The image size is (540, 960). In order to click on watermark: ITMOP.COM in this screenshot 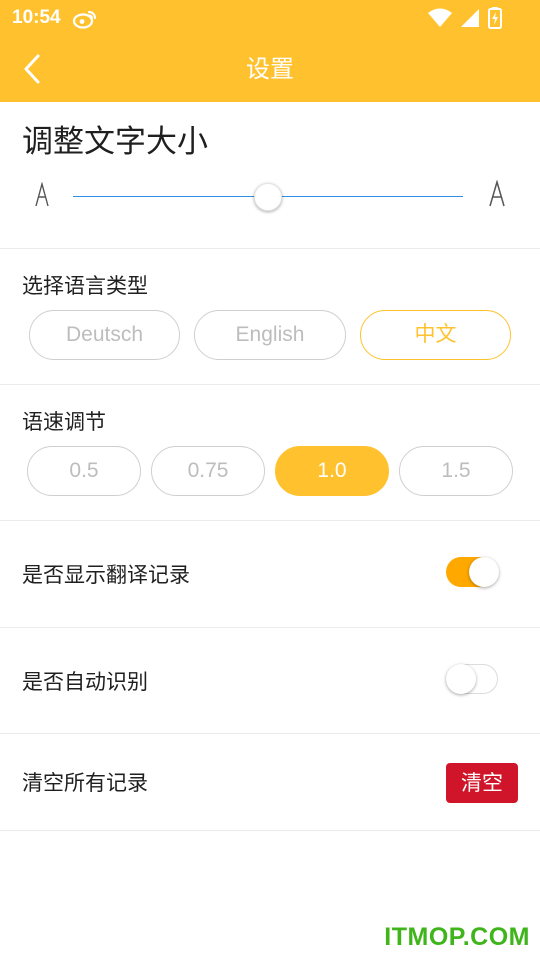, I will do `click(457, 937)`.